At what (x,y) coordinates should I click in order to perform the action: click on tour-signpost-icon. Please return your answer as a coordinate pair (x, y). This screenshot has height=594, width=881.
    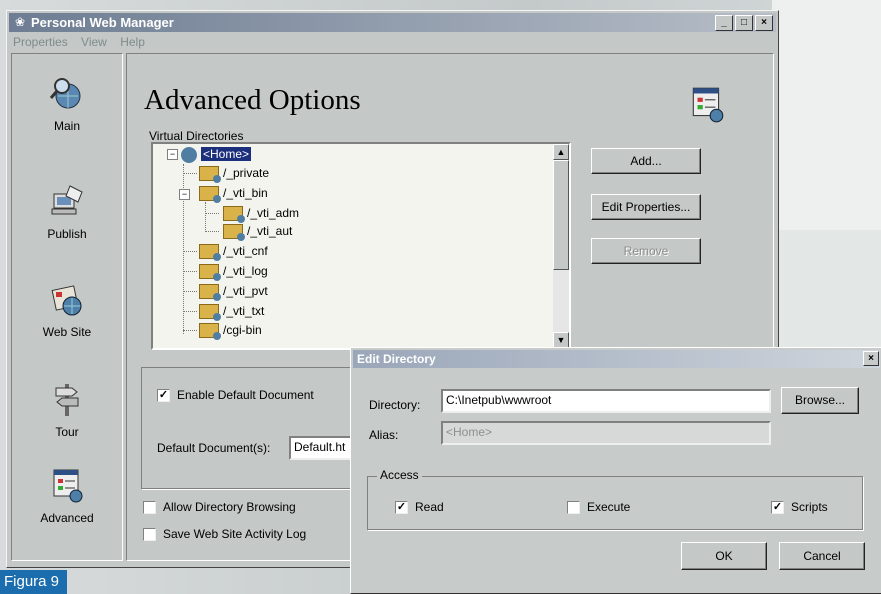
    Looking at the image, I should click on (67, 400).